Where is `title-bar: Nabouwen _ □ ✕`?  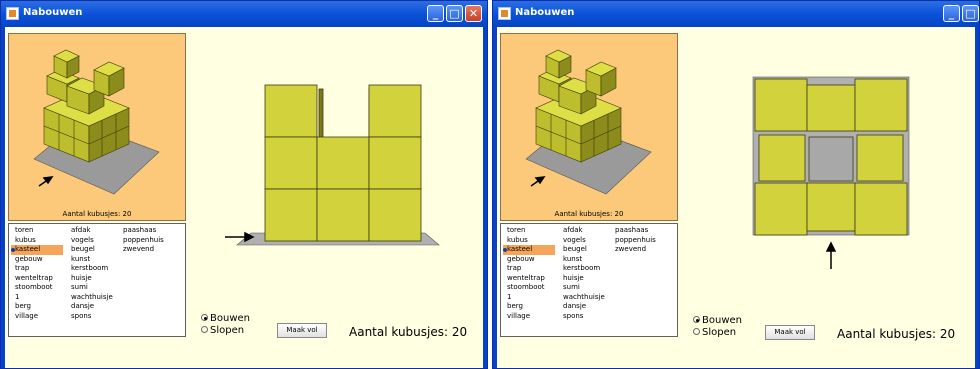 title-bar: Nabouwen _ □ ✕ is located at coordinates (244, 14).